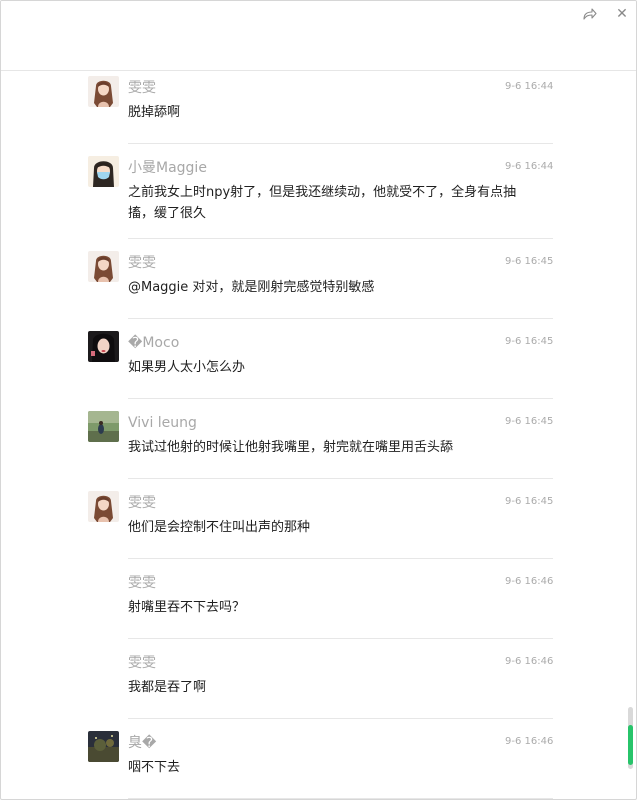 The width and height of the screenshot is (637, 800). Describe the element at coordinates (291, 447) in the screenshot. I see `message-text: 我试过他射的时候让他射我嘴里，射完就在嘴里用舌头舔` at that location.